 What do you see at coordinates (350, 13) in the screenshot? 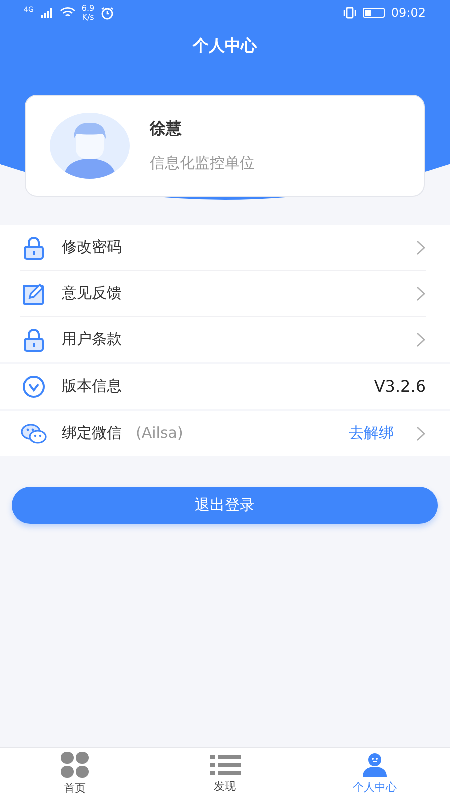
I see `vibrate-icon` at bounding box center [350, 13].